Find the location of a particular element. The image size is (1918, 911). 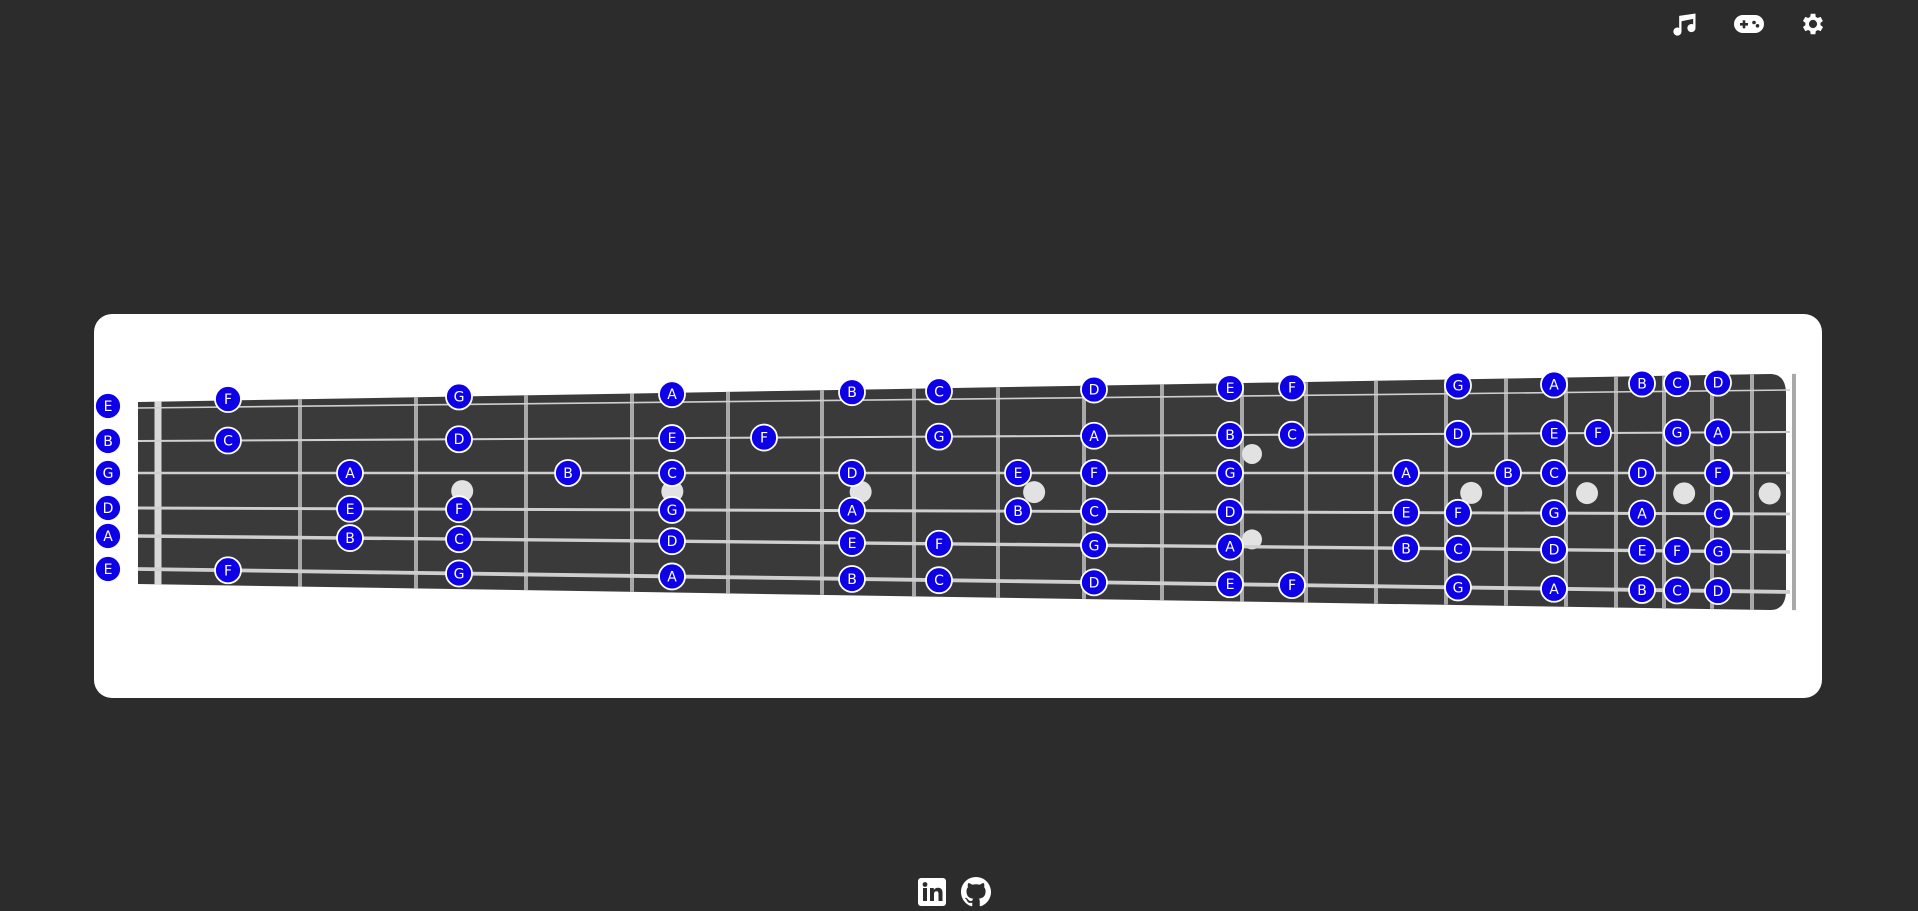

music-mode-button is located at coordinates (1685, 24).